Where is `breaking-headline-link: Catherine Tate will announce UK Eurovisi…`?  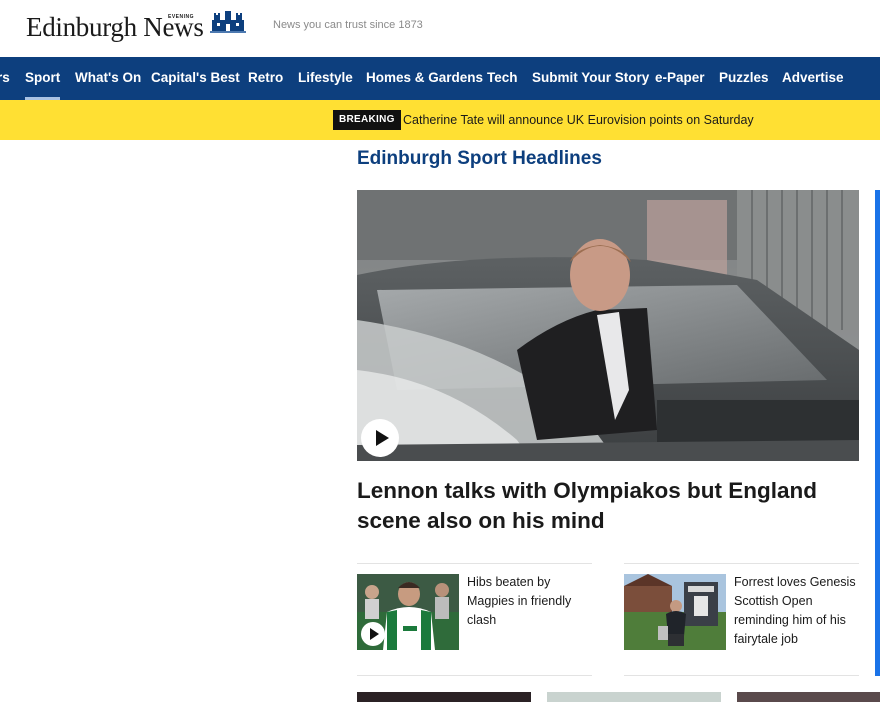 breaking-headline-link: Catherine Tate will announce UK Eurovisi… is located at coordinates (578, 120).